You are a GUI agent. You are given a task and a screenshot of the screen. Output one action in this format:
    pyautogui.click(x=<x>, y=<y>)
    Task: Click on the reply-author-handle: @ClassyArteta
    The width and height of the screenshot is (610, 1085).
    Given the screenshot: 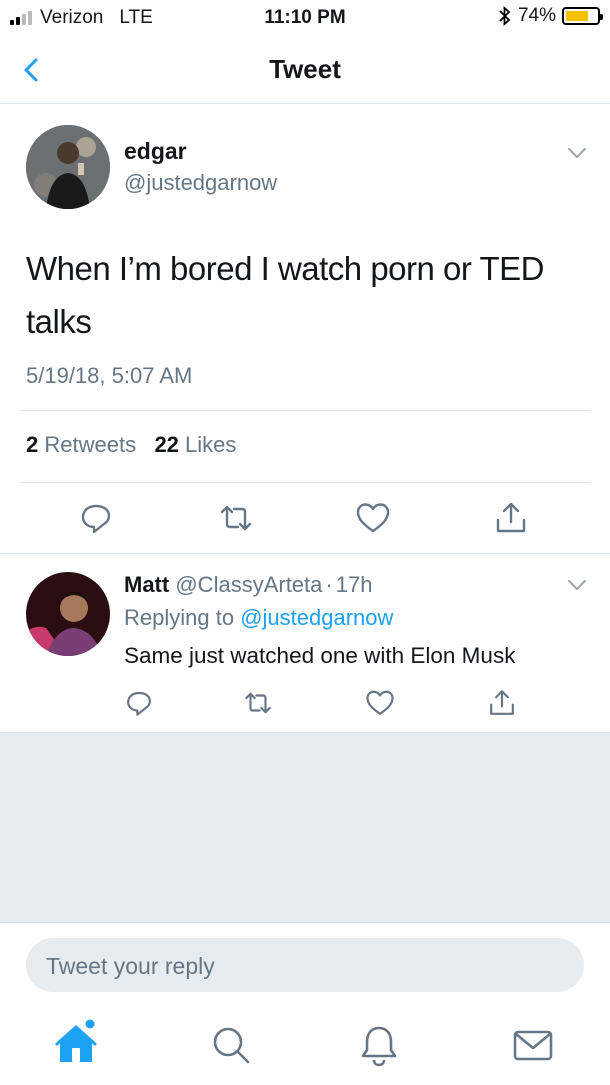 What is the action you would take?
    pyautogui.click(x=248, y=584)
    